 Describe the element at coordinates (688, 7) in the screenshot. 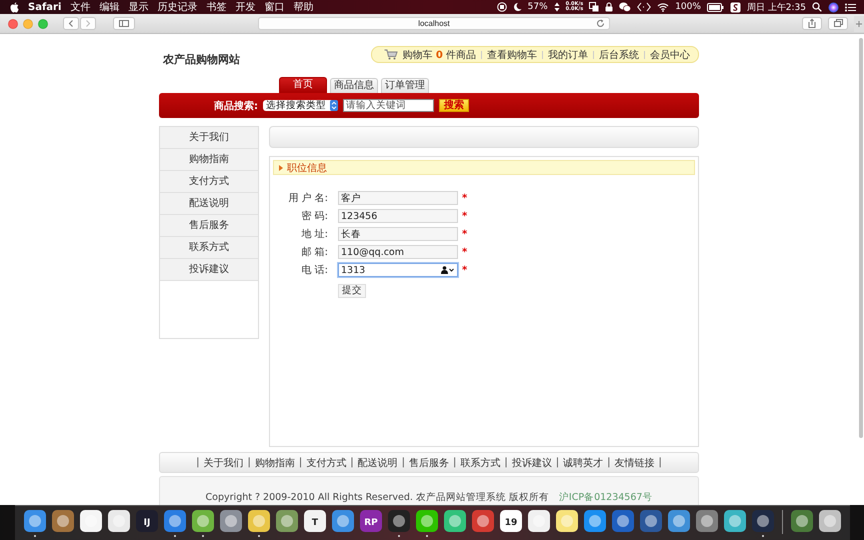

I see `power-percent: 100%` at that location.